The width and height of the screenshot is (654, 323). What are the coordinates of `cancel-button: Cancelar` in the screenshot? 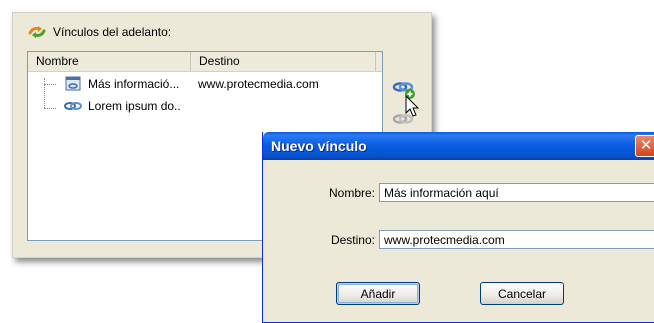 It's located at (522, 293).